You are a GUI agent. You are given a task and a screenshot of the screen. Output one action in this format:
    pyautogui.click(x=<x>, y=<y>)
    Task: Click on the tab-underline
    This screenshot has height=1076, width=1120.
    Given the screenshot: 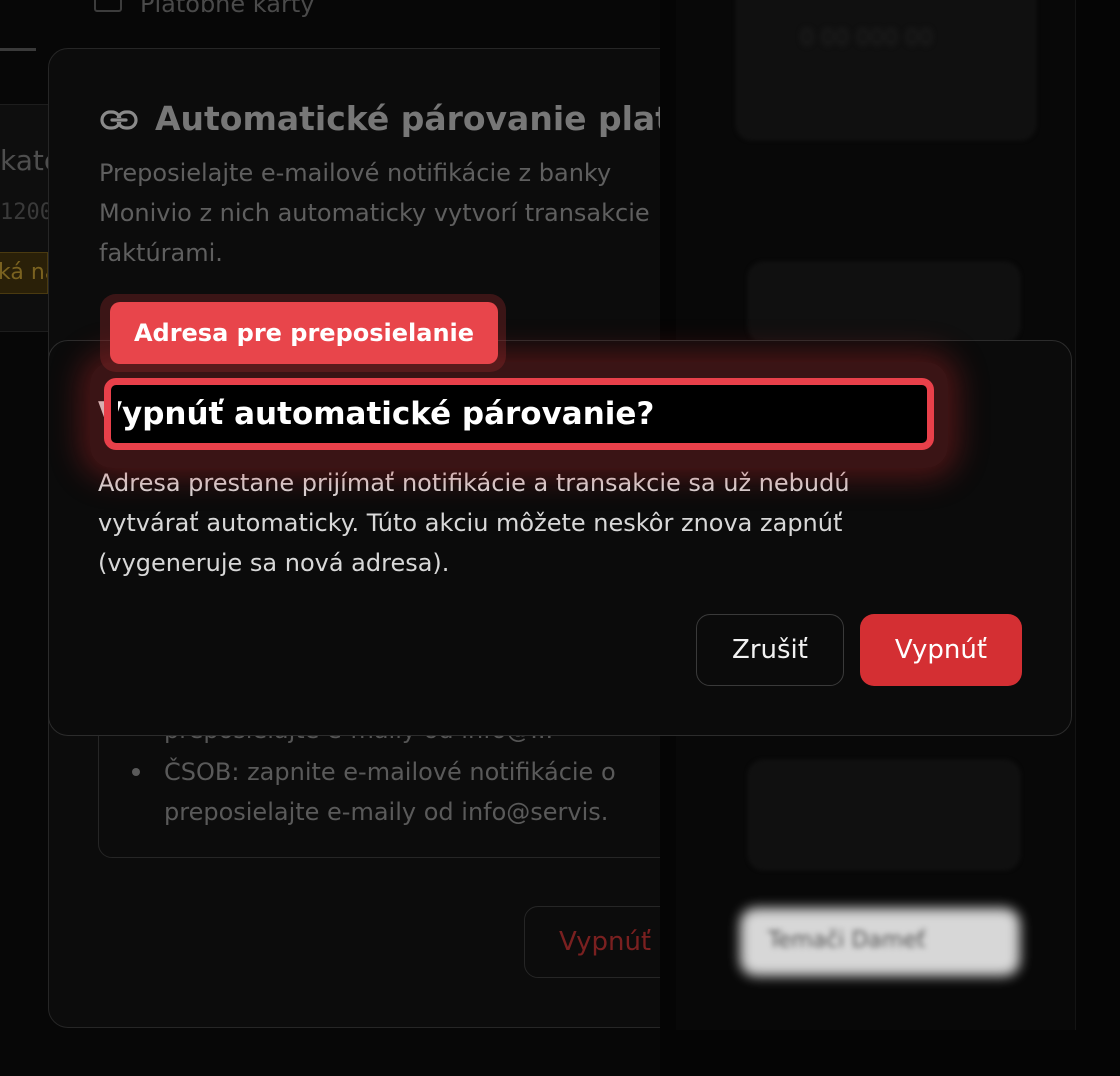 What is the action you would take?
    pyautogui.click(x=18, y=49)
    